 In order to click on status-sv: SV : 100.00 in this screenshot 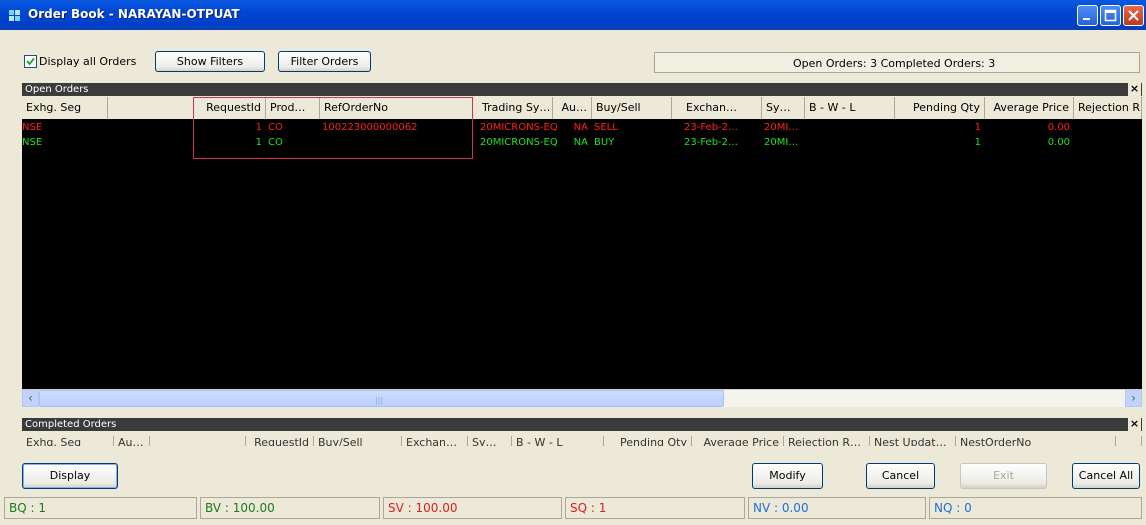, I will do `click(472, 508)`.